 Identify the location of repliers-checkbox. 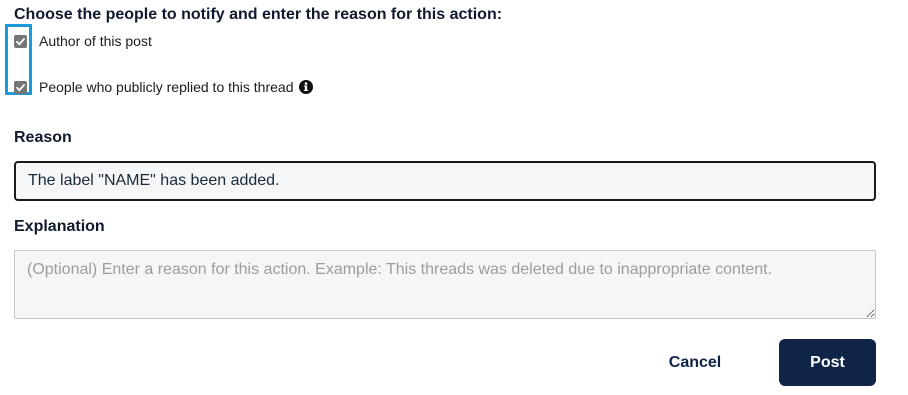
(20, 87).